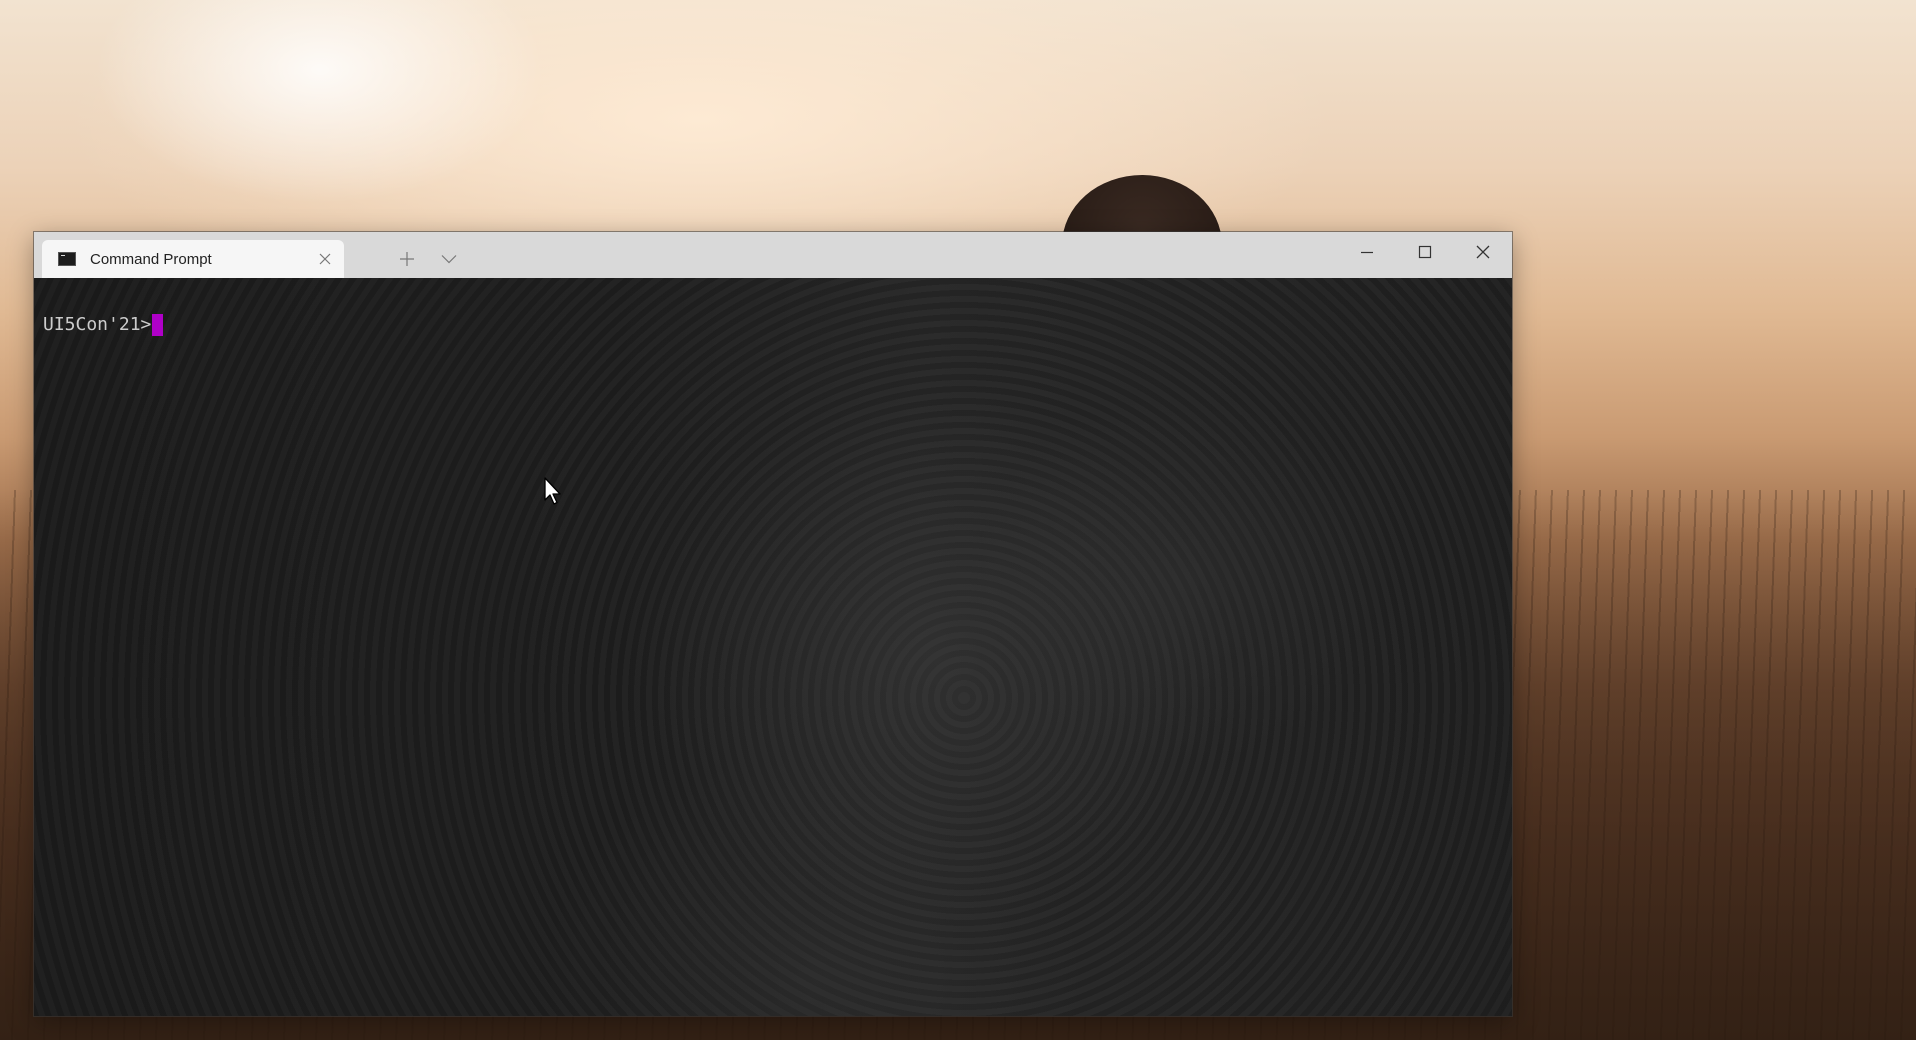 The image size is (1916, 1040). I want to click on maximize-icon, so click(1425, 252).